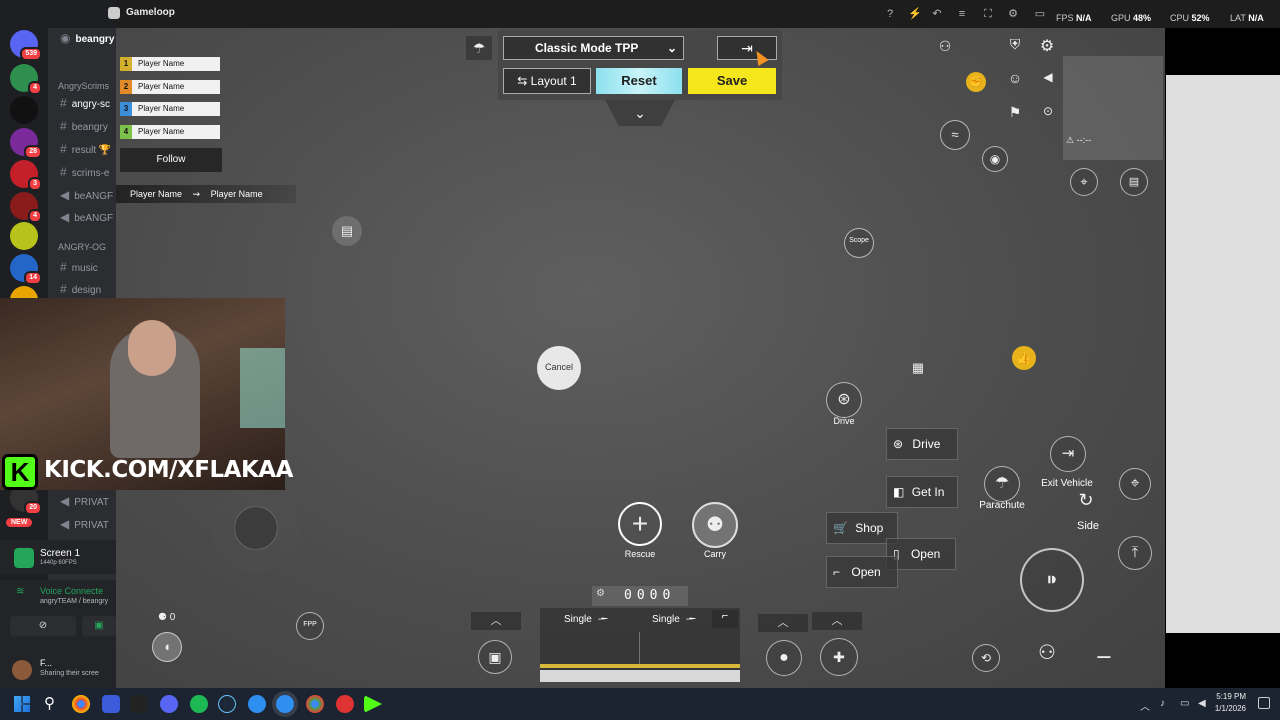 This screenshot has height=720, width=1280. What do you see at coordinates (257, 704) in the screenshot?
I see `gameloop-icon` at bounding box center [257, 704].